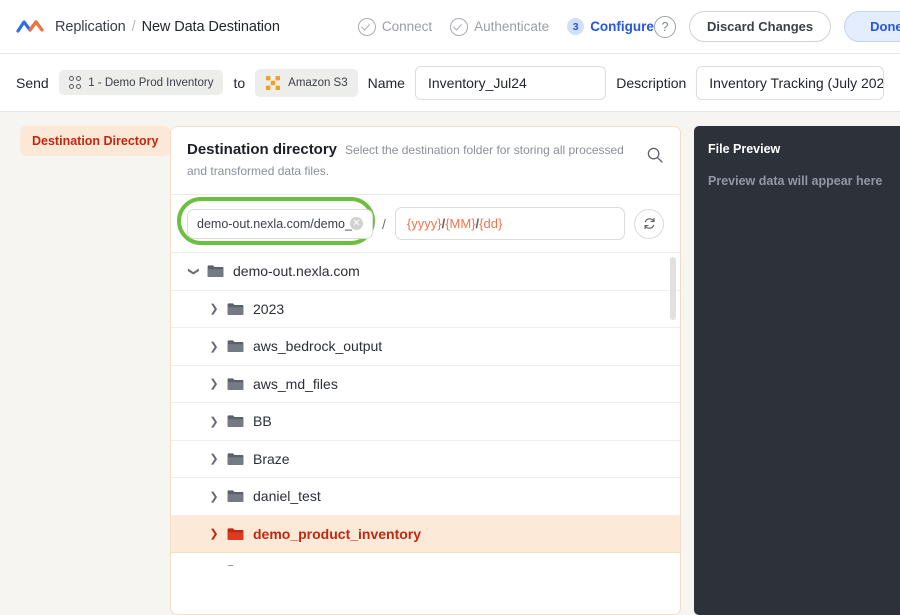 Image resolution: width=900 pixels, height=615 pixels. What do you see at coordinates (460, 223) in the screenshot?
I see `pattern-token-month: {MM}` at bounding box center [460, 223].